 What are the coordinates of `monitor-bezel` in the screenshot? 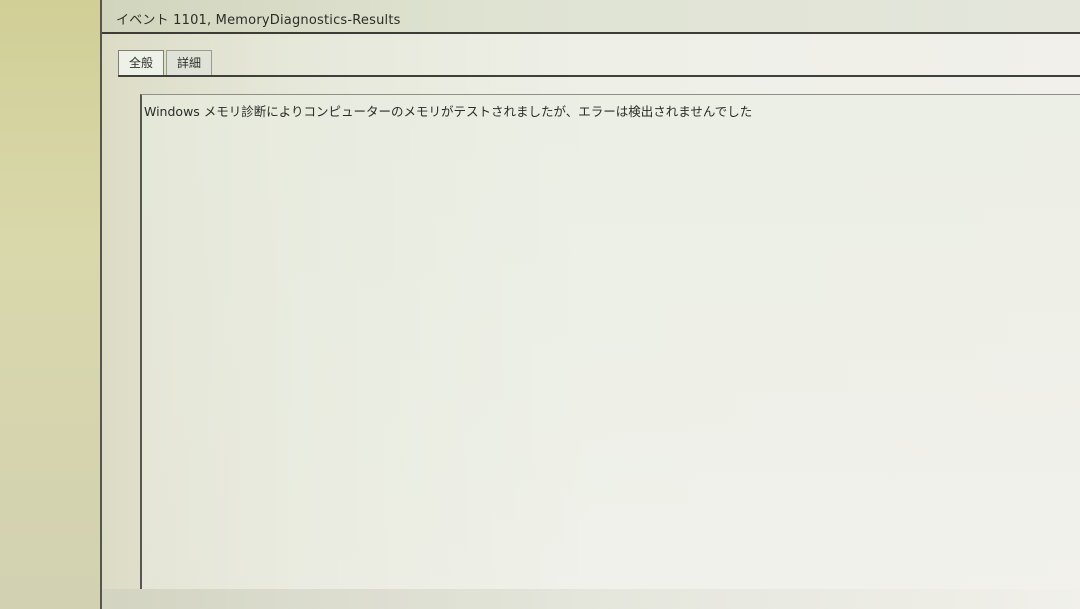 It's located at (50, 304).